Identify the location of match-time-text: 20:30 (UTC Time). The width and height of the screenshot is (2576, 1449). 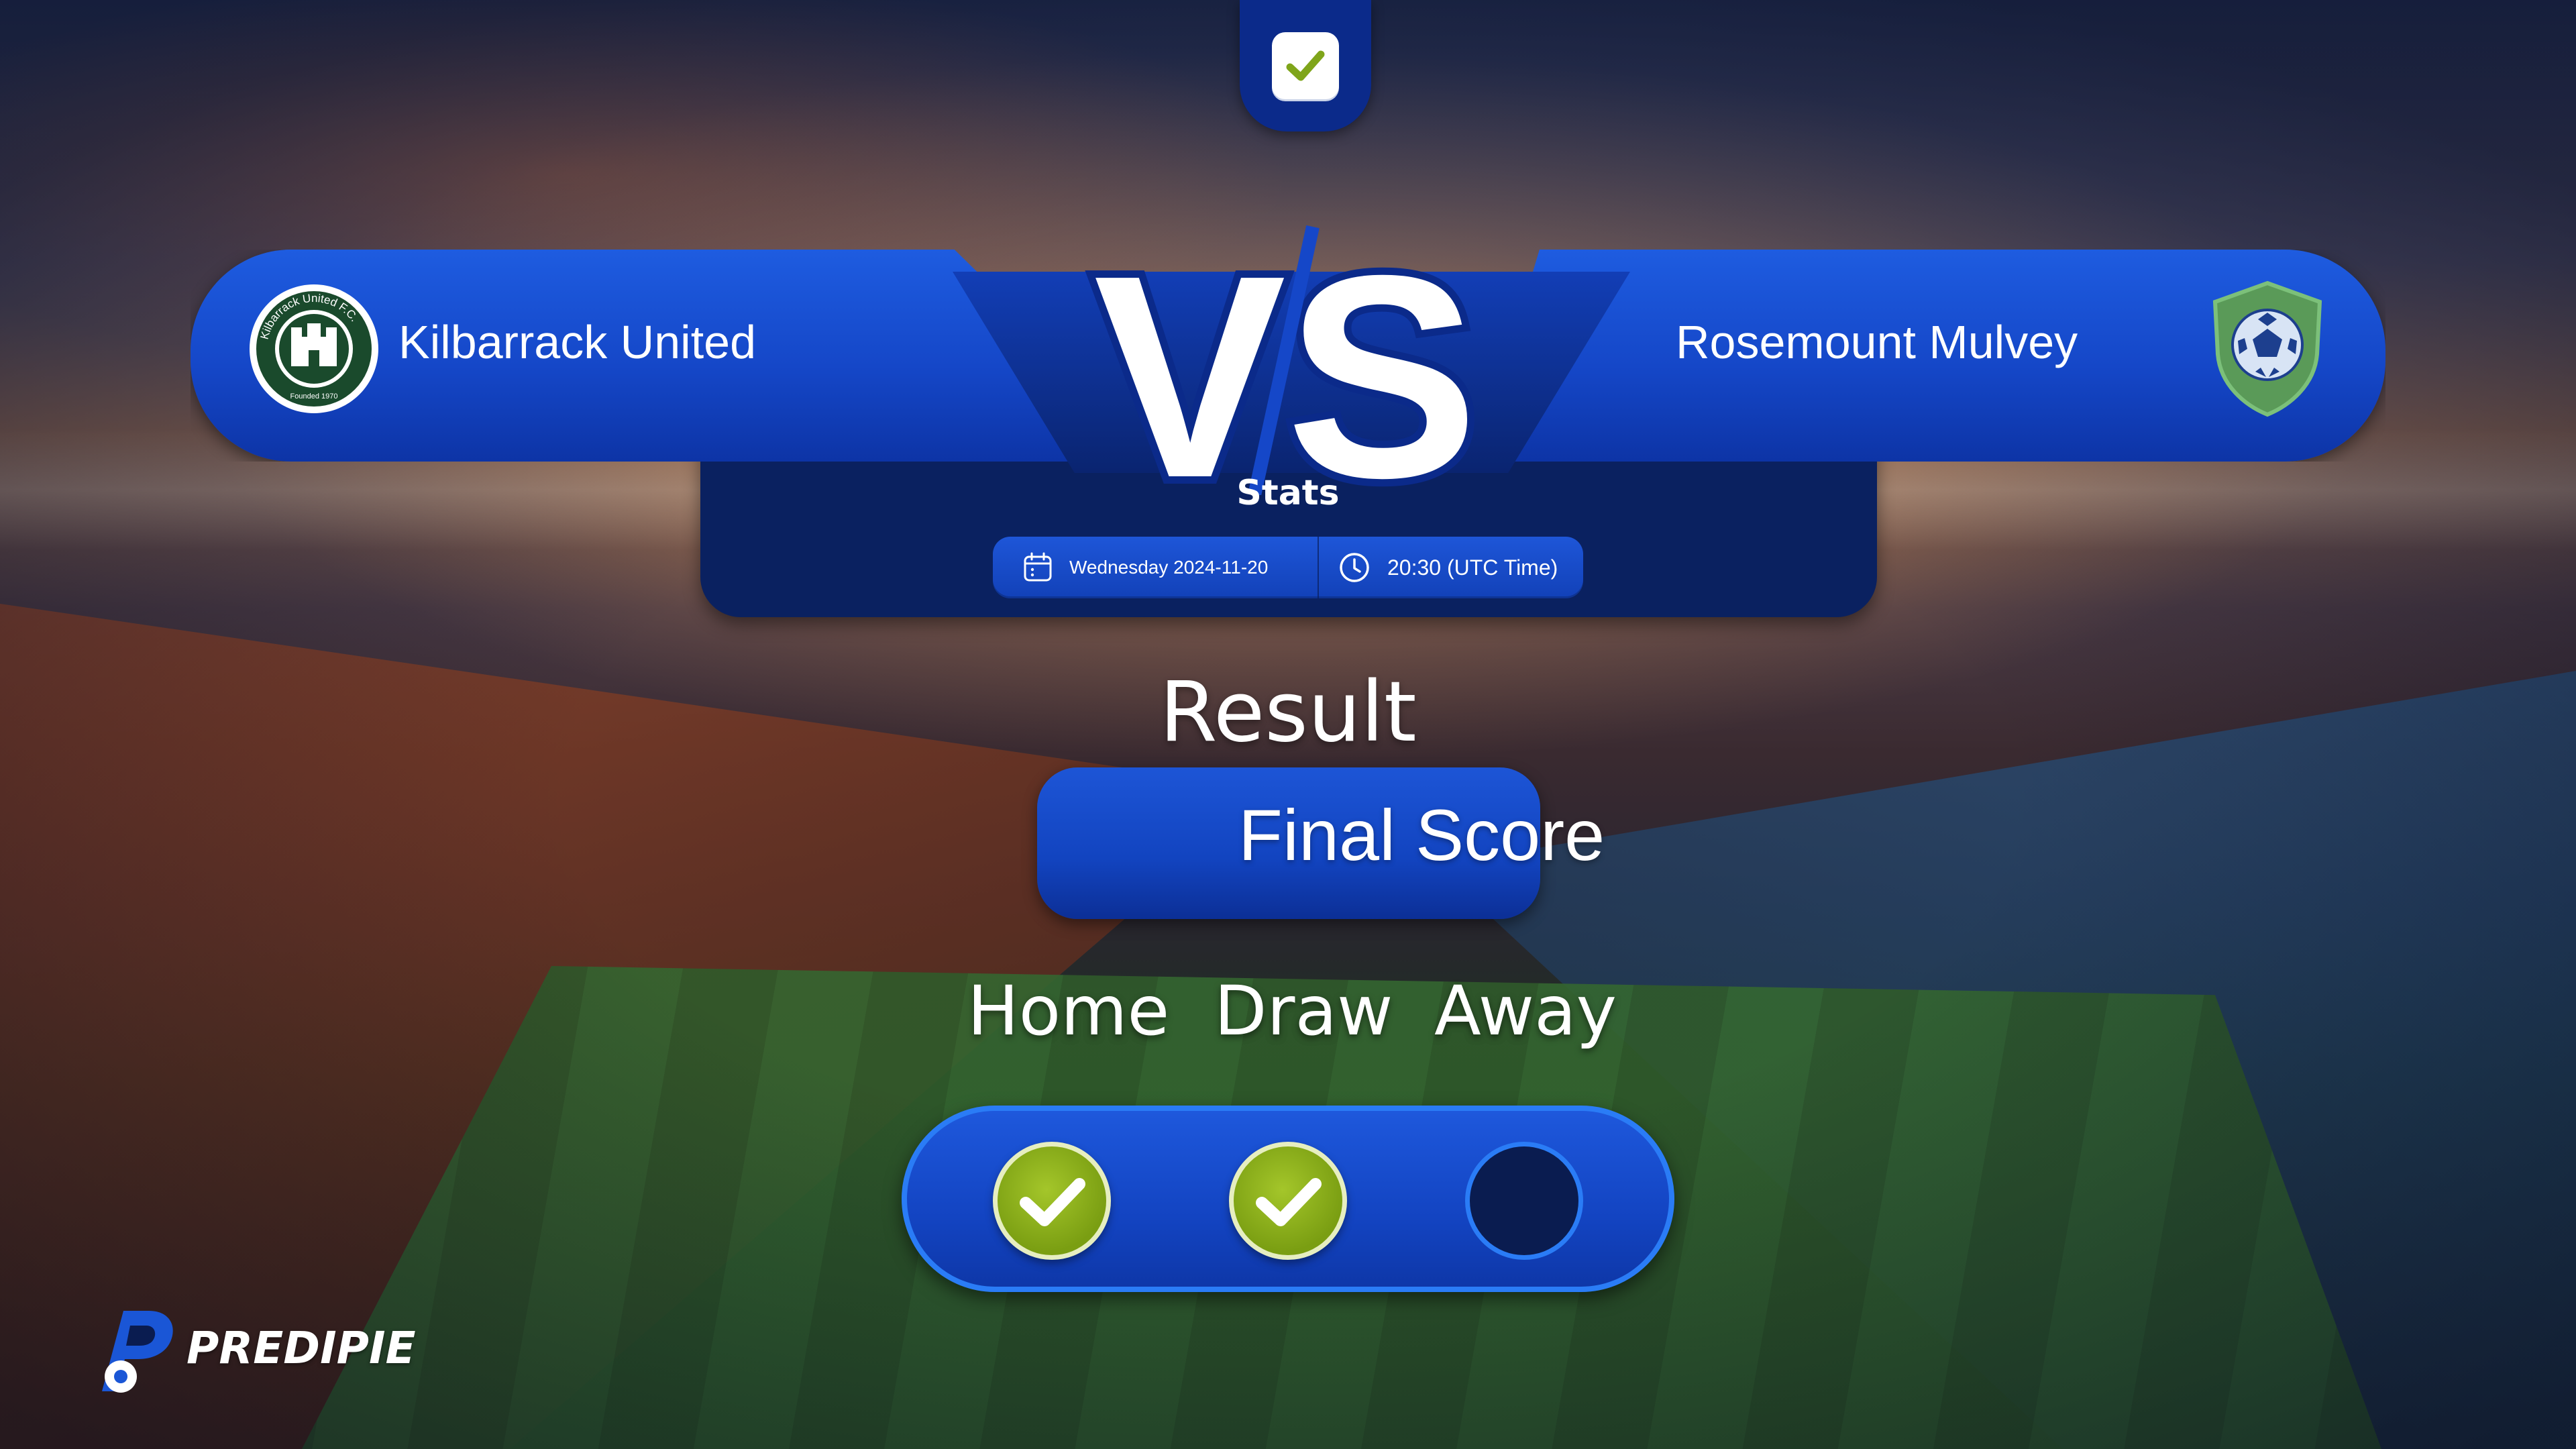
(1472, 567).